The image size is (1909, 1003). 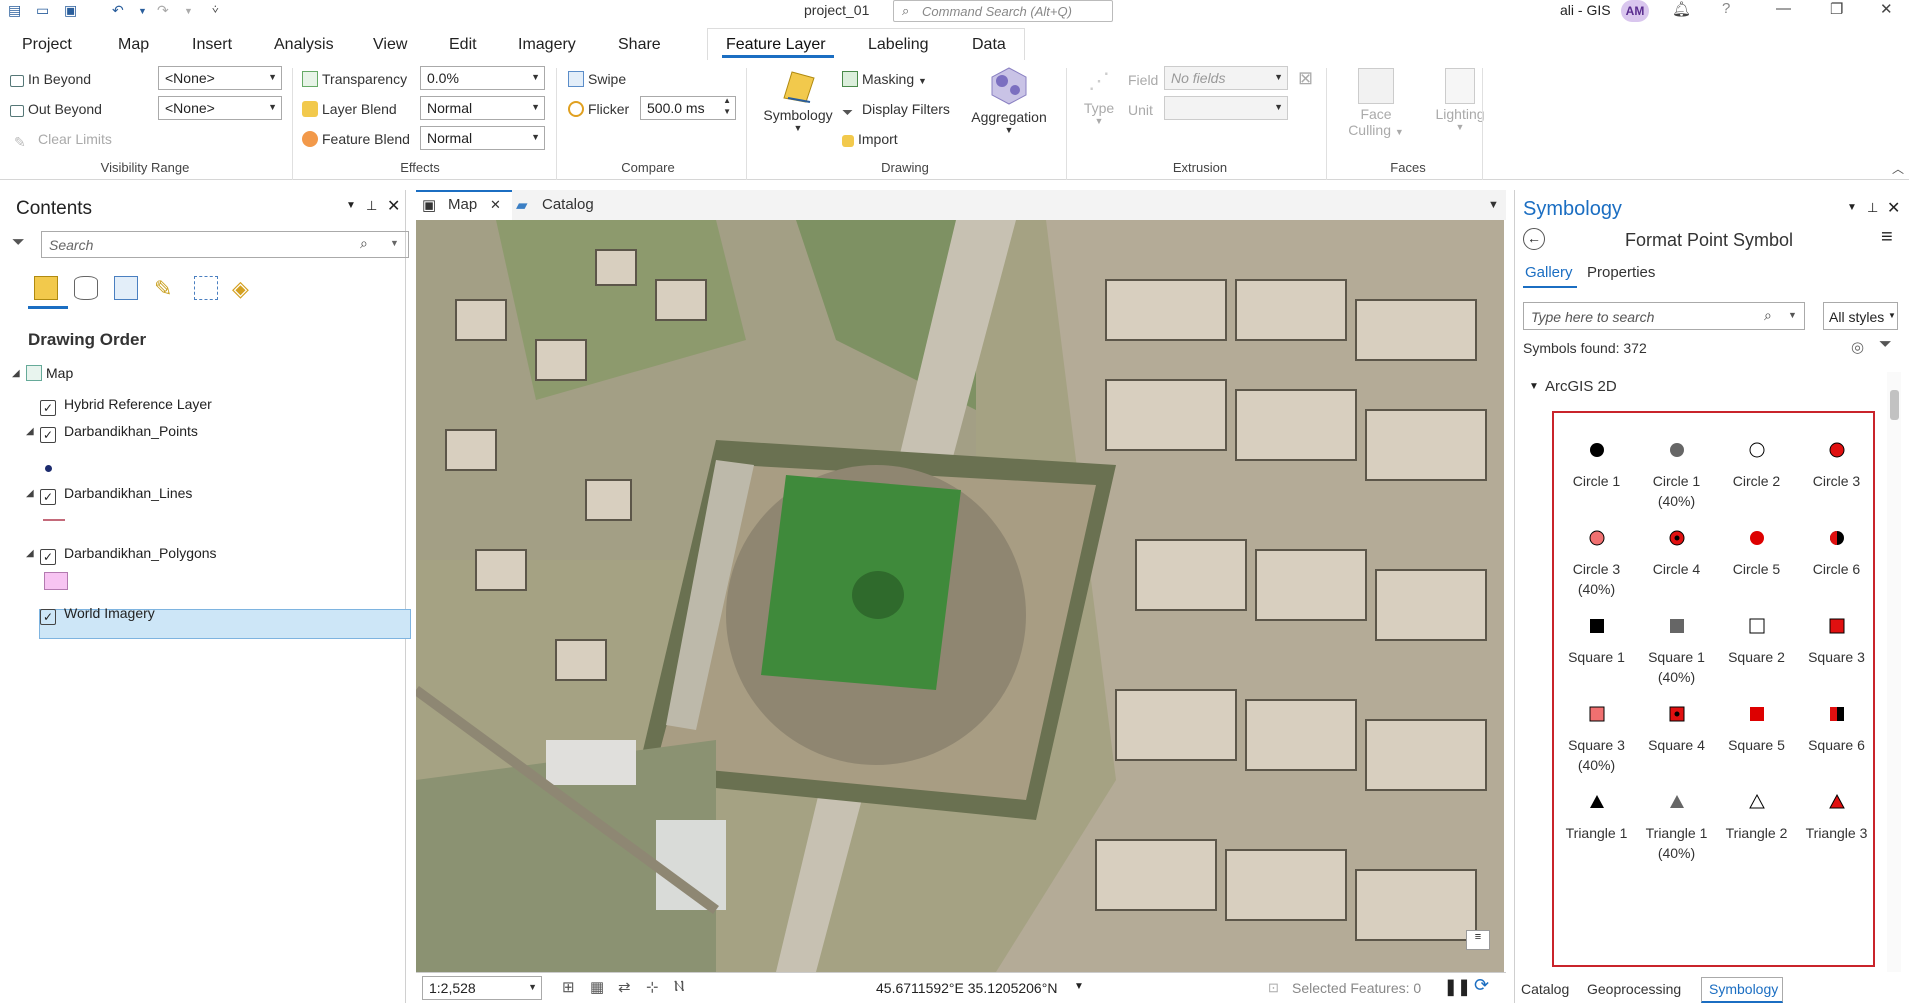 I want to click on collapse-layer-icon: ◢, so click(x=30, y=553).